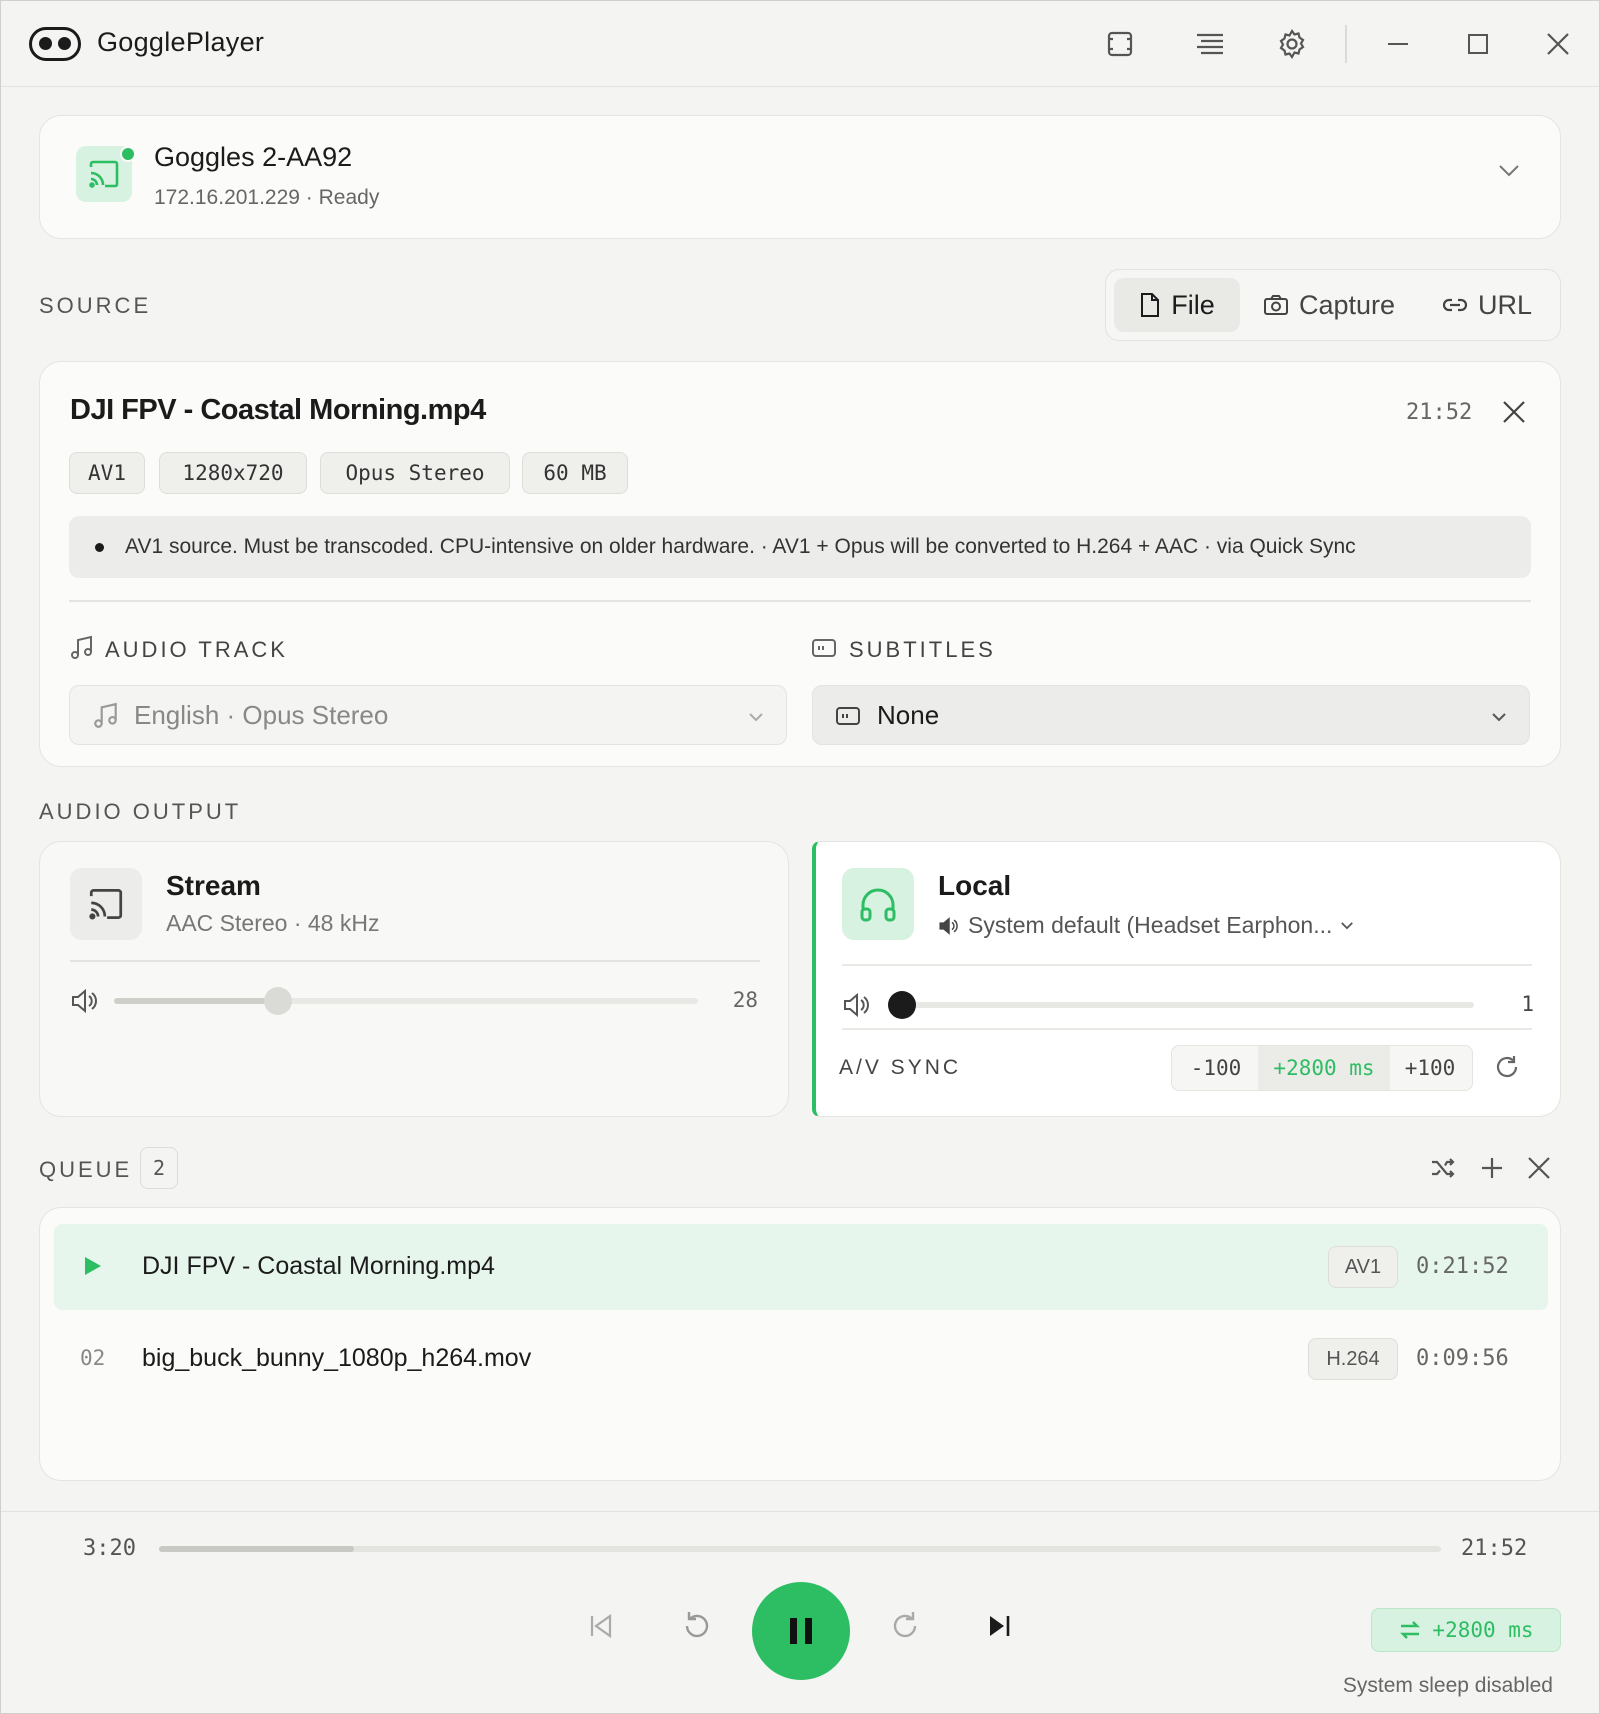 This screenshot has height=1714, width=1600. I want to click on link-icon, so click(1455, 305).